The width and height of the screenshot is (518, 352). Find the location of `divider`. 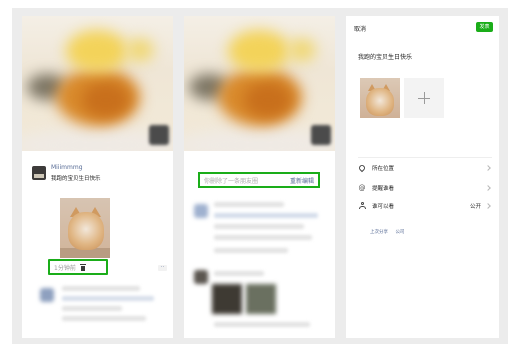

divider is located at coordinates (425, 157).